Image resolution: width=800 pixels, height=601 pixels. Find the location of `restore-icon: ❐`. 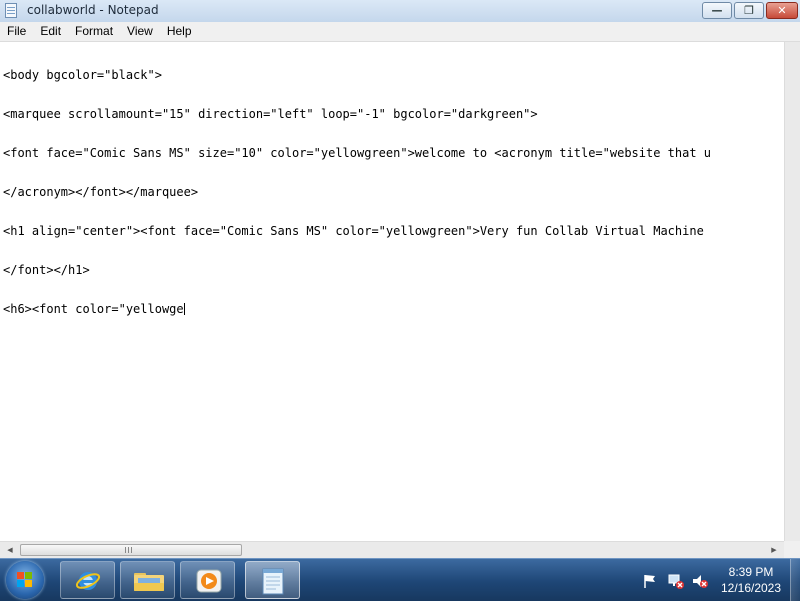

restore-icon: ❐ is located at coordinates (749, 10).